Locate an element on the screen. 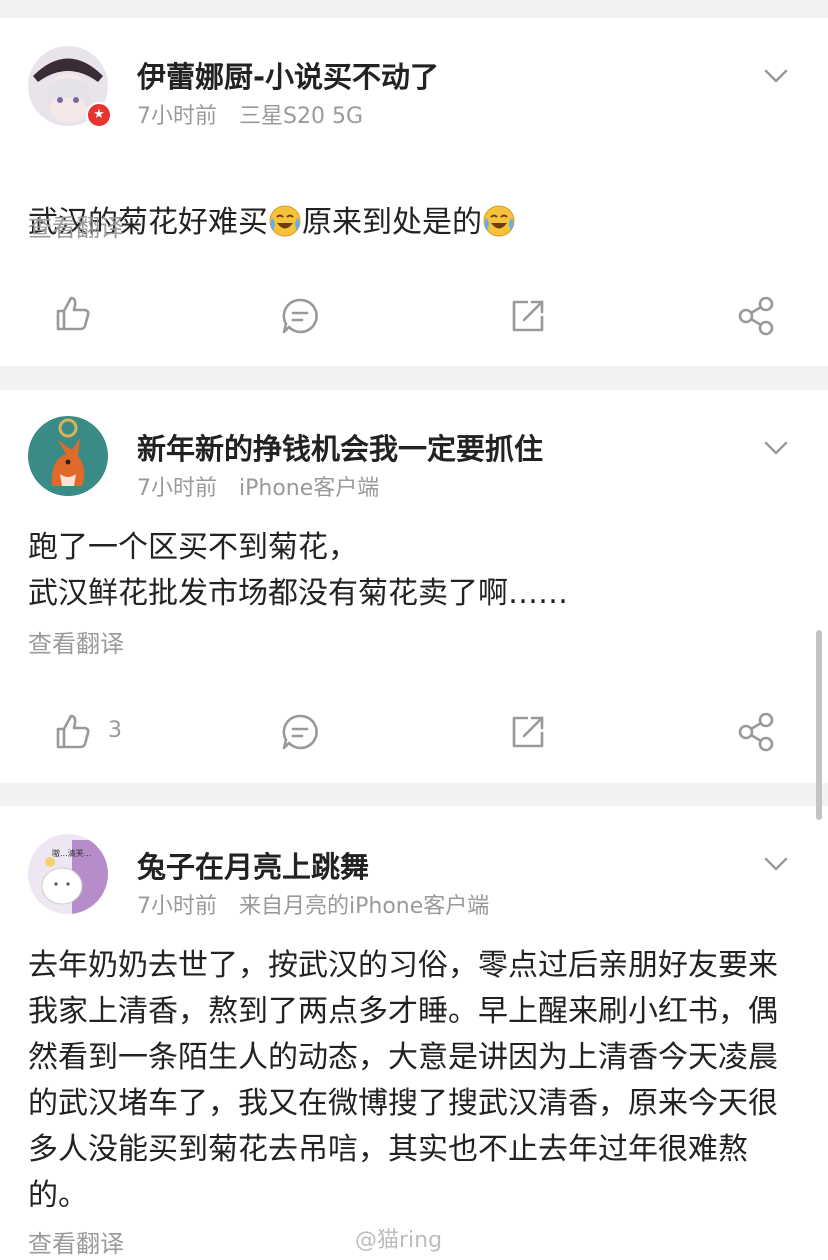 The image size is (828, 1260). post-meta: 7小时前 三星S20 5G is located at coordinates (250, 114).